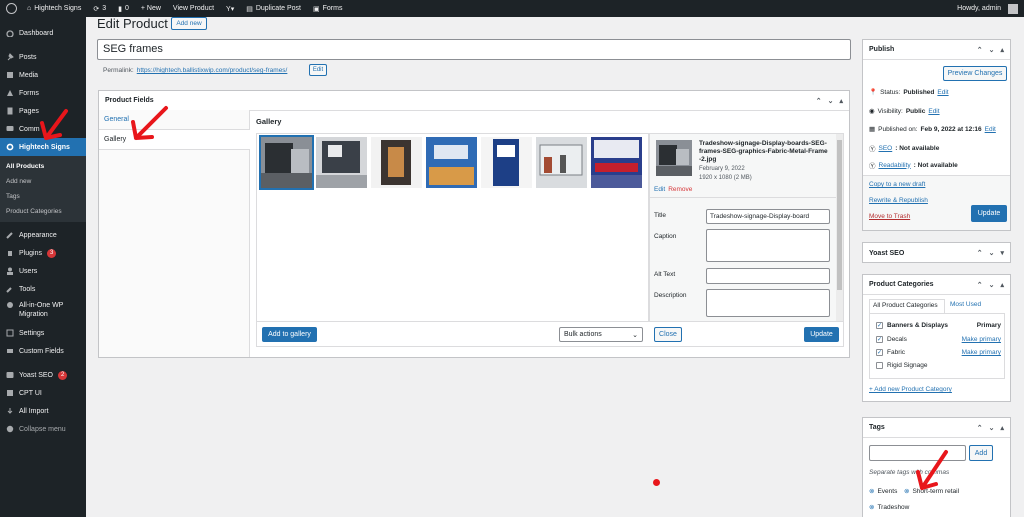 The height and width of the screenshot is (517, 1024). What do you see at coordinates (474, 49) in the screenshot?
I see `product-title-input: SEG frames` at bounding box center [474, 49].